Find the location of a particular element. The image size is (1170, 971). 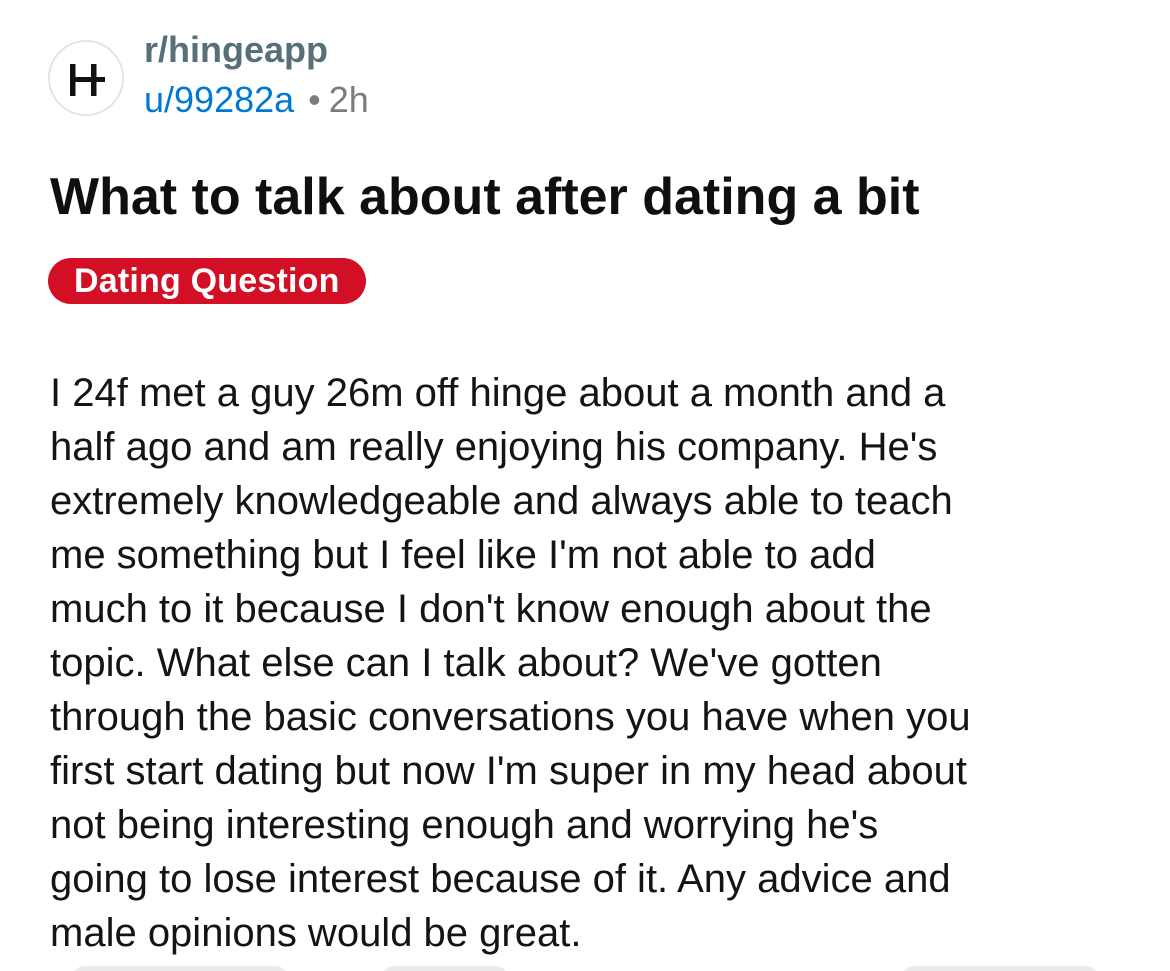

post-action-bar is located at coordinates (585, 965).